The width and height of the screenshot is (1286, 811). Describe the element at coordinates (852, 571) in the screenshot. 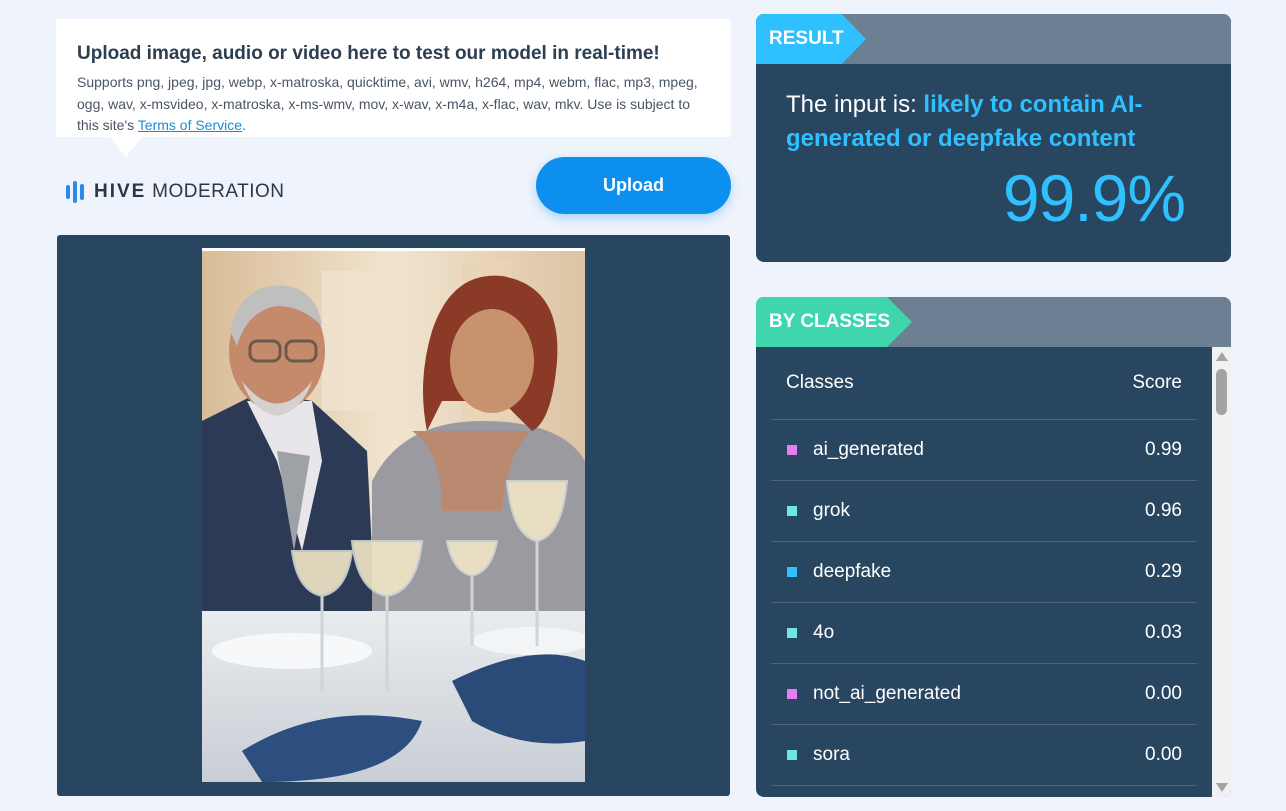

I see `class-name: deepfake` at that location.